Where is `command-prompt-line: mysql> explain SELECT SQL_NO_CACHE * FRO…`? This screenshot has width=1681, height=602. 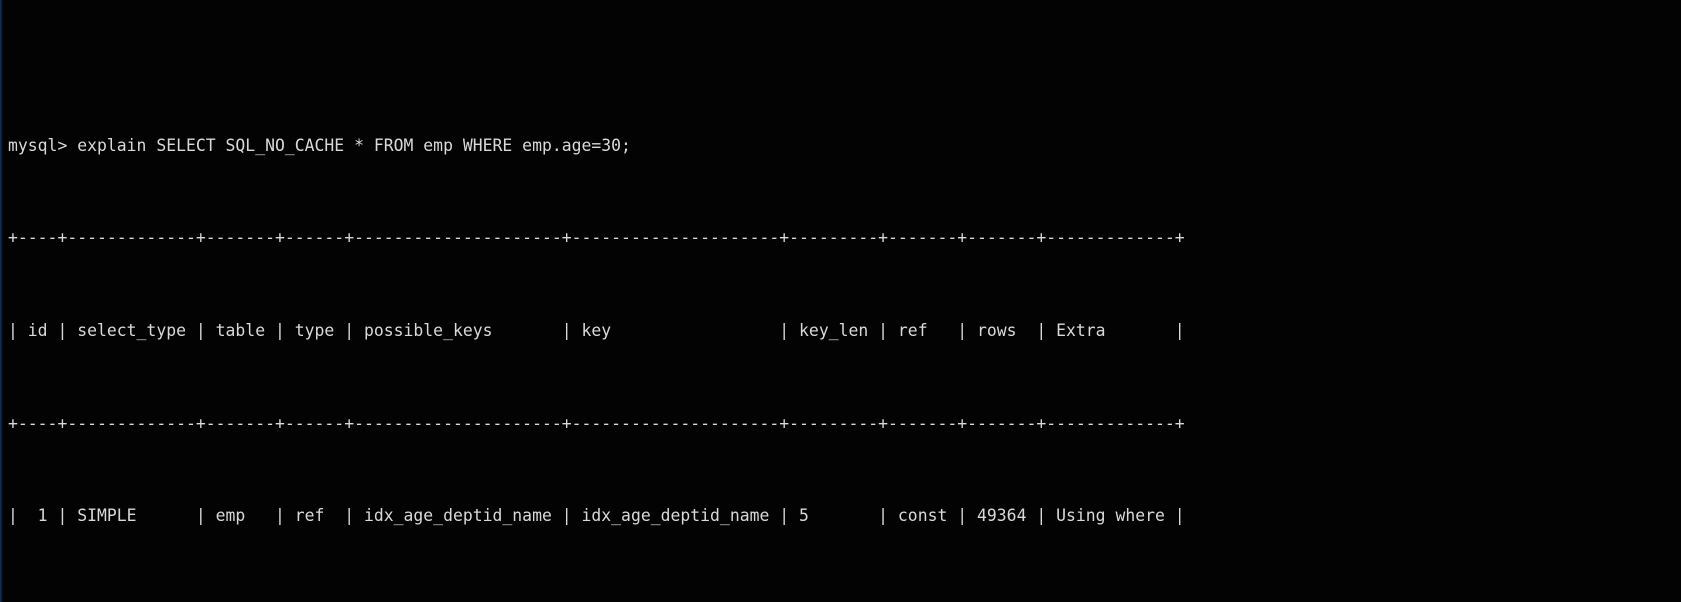 command-prompt-line: mysql> explain SELECT SQL_NO_CACHE * FRO… is located at coordinates (319, 145).